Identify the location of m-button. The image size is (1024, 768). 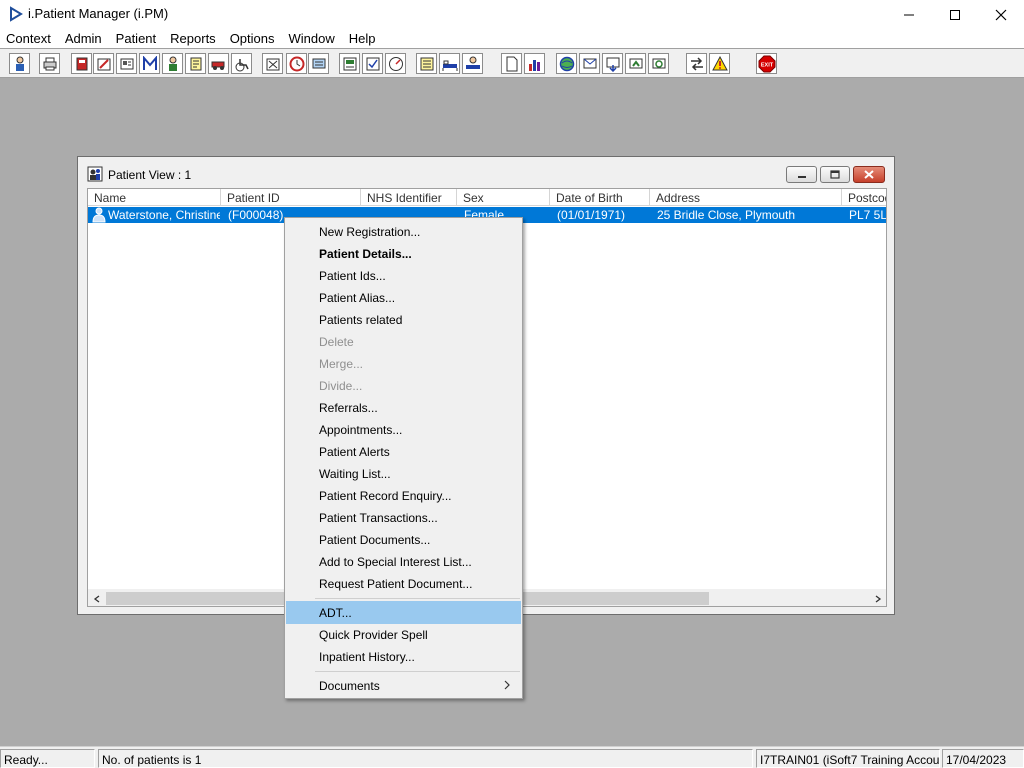
(149, 63).